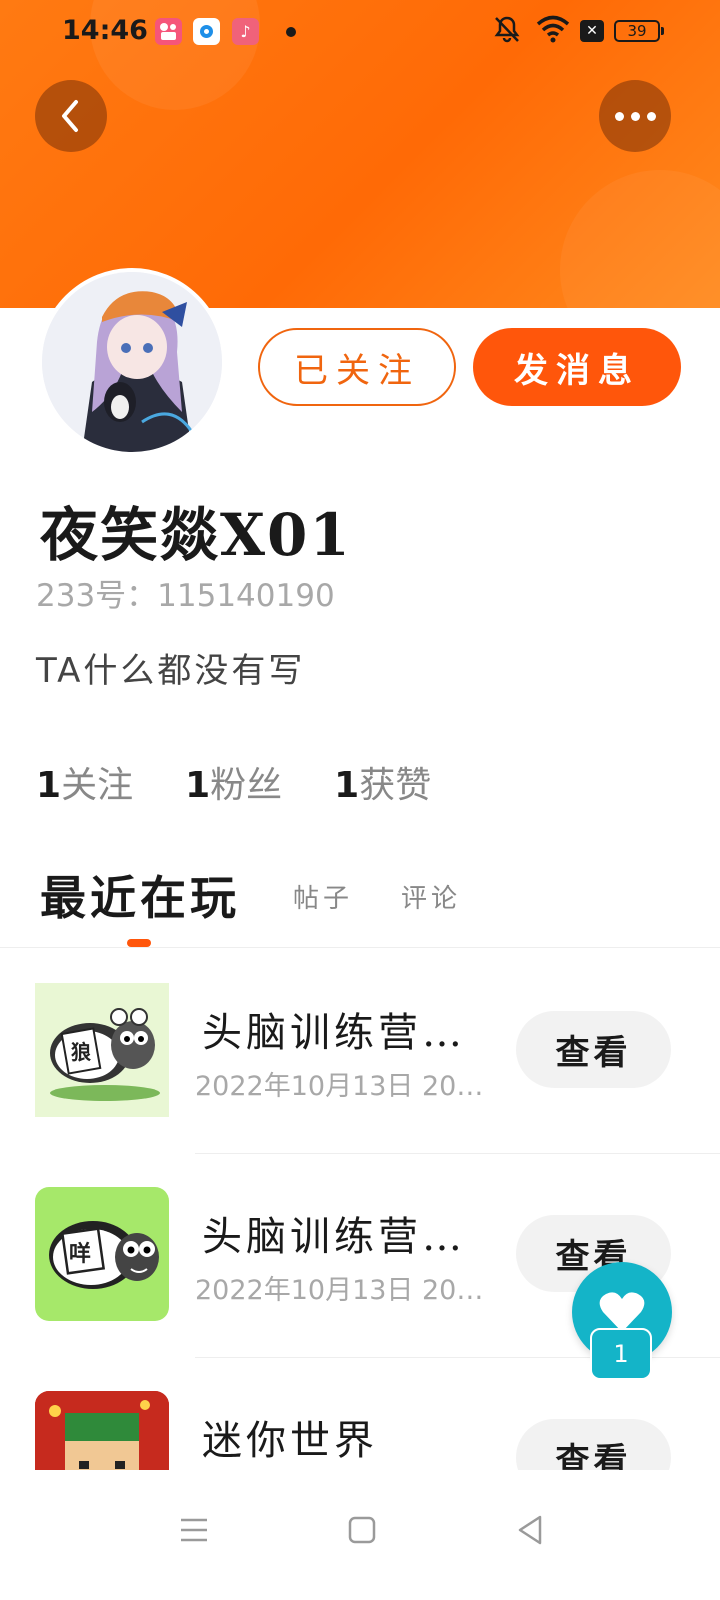  I want to click on tab-active-indicator, so click(139, 943).